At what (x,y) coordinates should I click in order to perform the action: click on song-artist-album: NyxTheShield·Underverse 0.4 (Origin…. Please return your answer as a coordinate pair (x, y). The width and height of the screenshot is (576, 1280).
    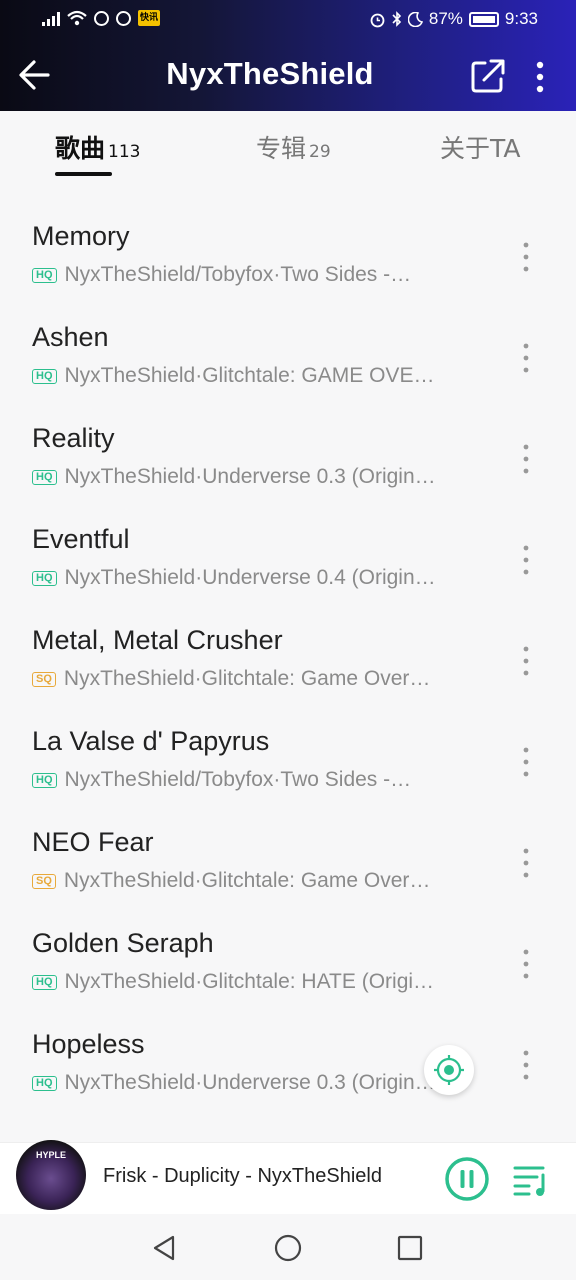
    Looking at the image, I should click on (250, 577).